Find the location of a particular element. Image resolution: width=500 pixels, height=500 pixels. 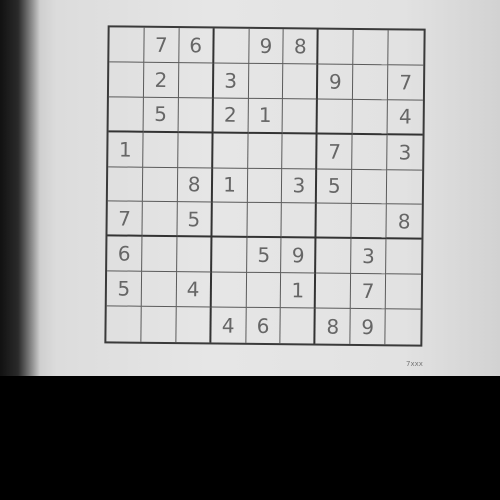

sudoku-cell-r1c5: 9 is located at coordinates (266, 46).